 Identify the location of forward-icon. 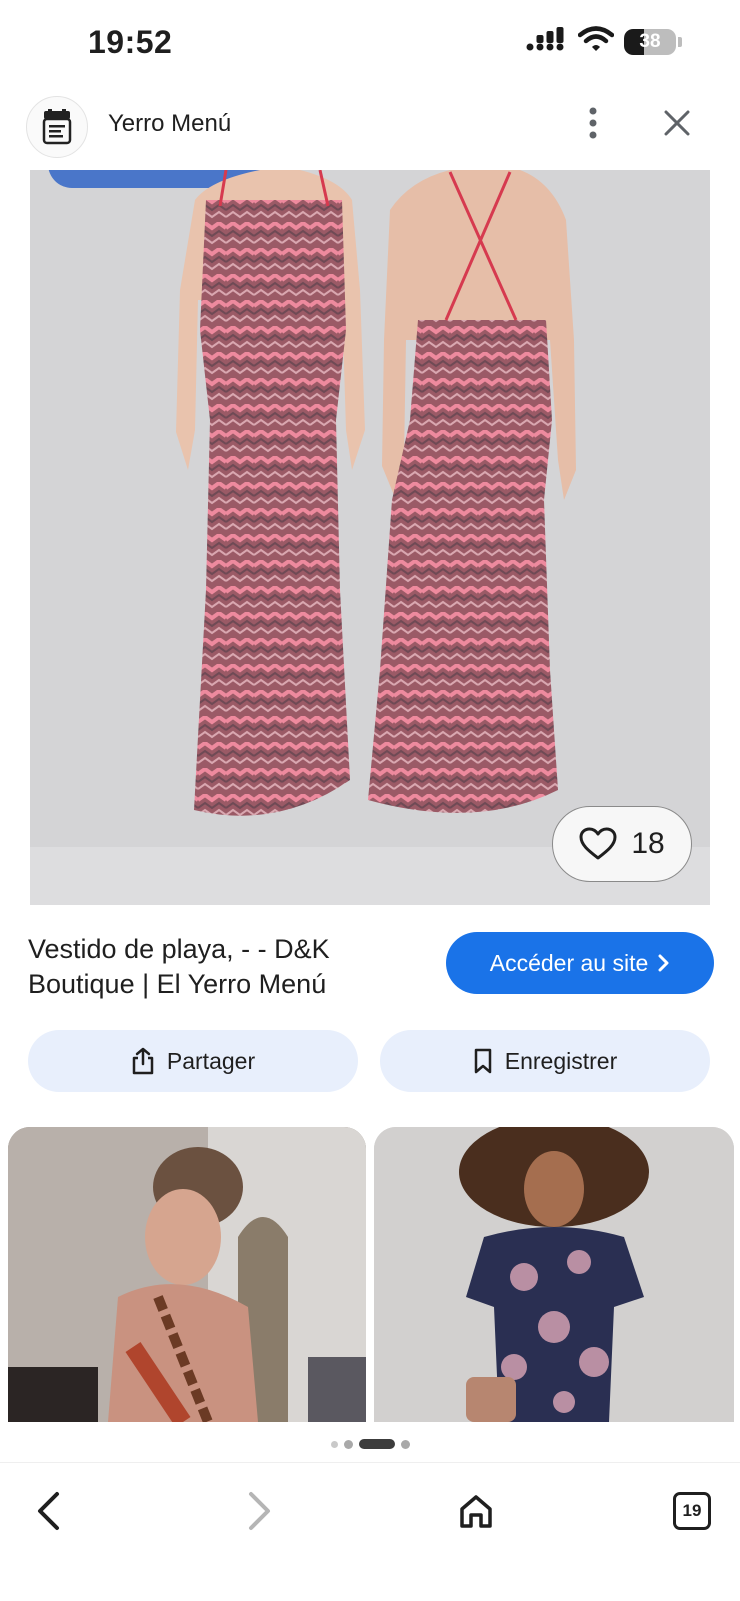
(259, 1511).